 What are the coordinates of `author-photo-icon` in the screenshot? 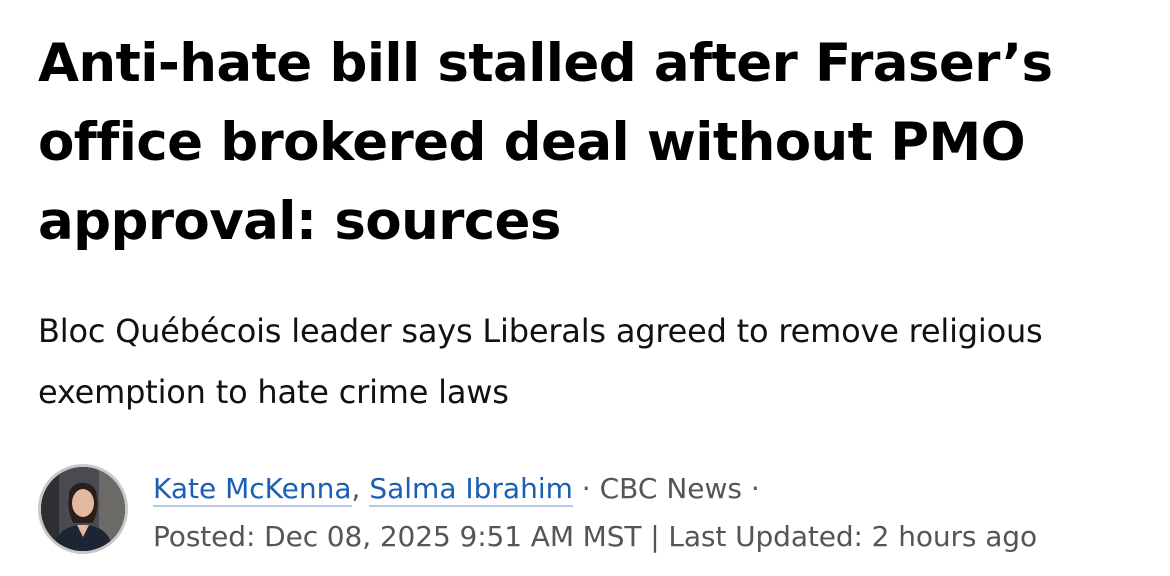 It's located at (83, 509).